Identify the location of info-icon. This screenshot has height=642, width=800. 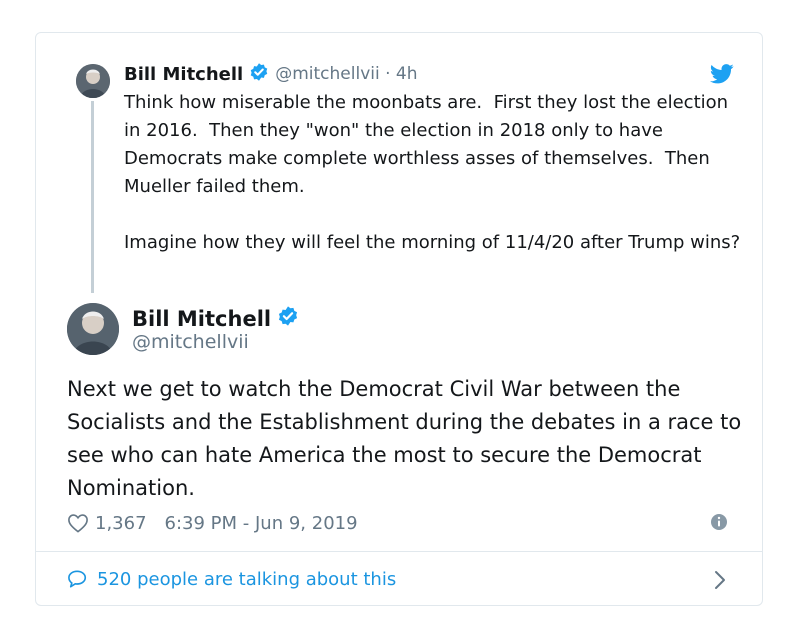
(719, 522).